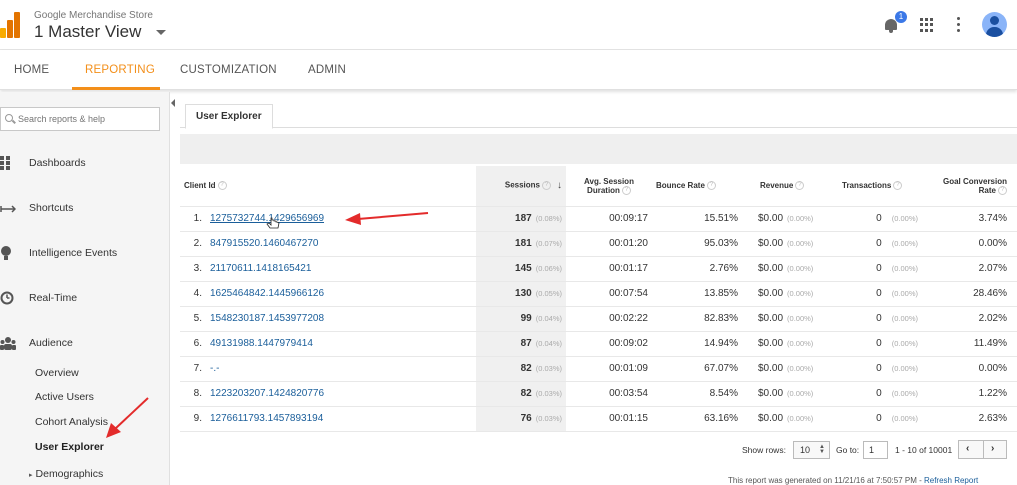 The height and width of the screenshot is (485, 1017). What do you see at coordinates (697, 186) in the screenshot?
I see `column-header-bounce-rate: Bounce Rate?` at bounding box center [697, 186].